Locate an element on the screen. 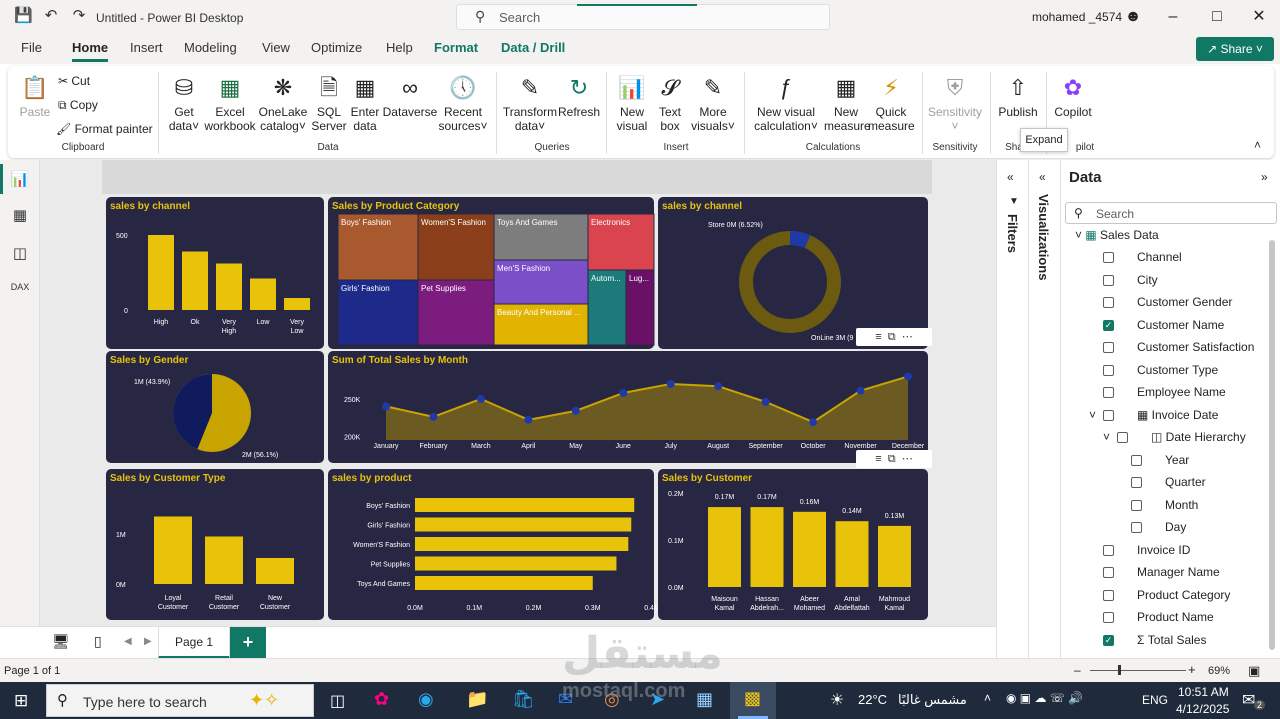  field-item: Quarter is located at coordinates (1185, 482).